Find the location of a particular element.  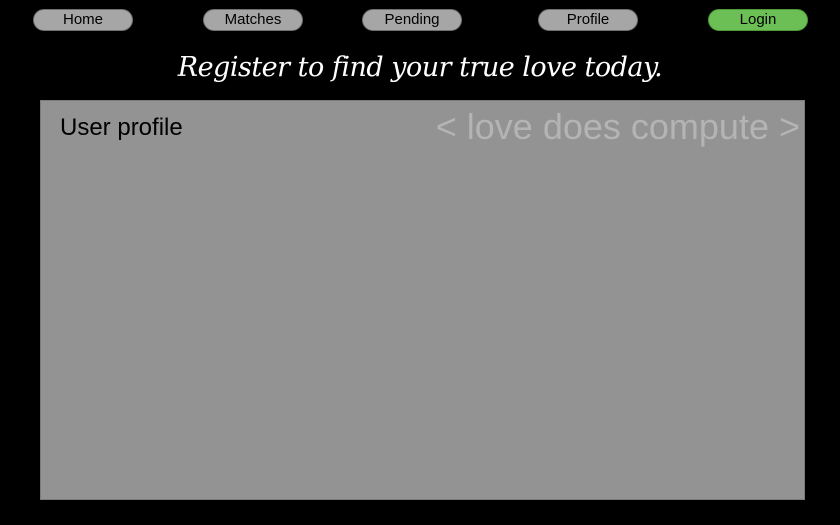

panel-watermark-text: < love does compute > is located at coordinates (617, 126).